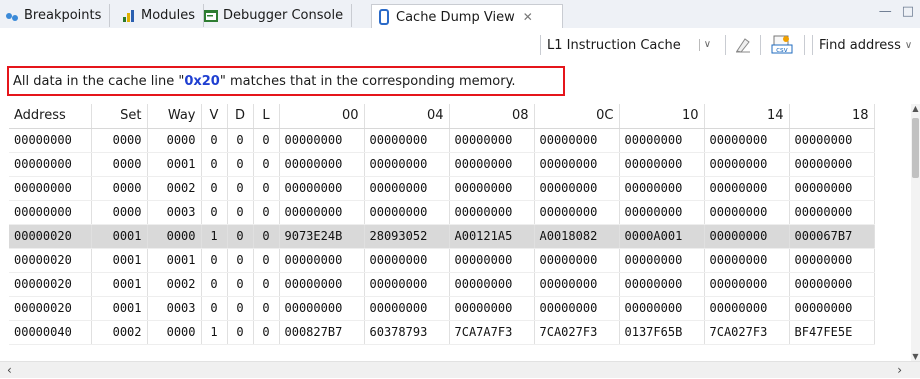  Describe the element at coordinates (782, 47) in the screenshot. I see `export-csv-icon: csv` at that location.